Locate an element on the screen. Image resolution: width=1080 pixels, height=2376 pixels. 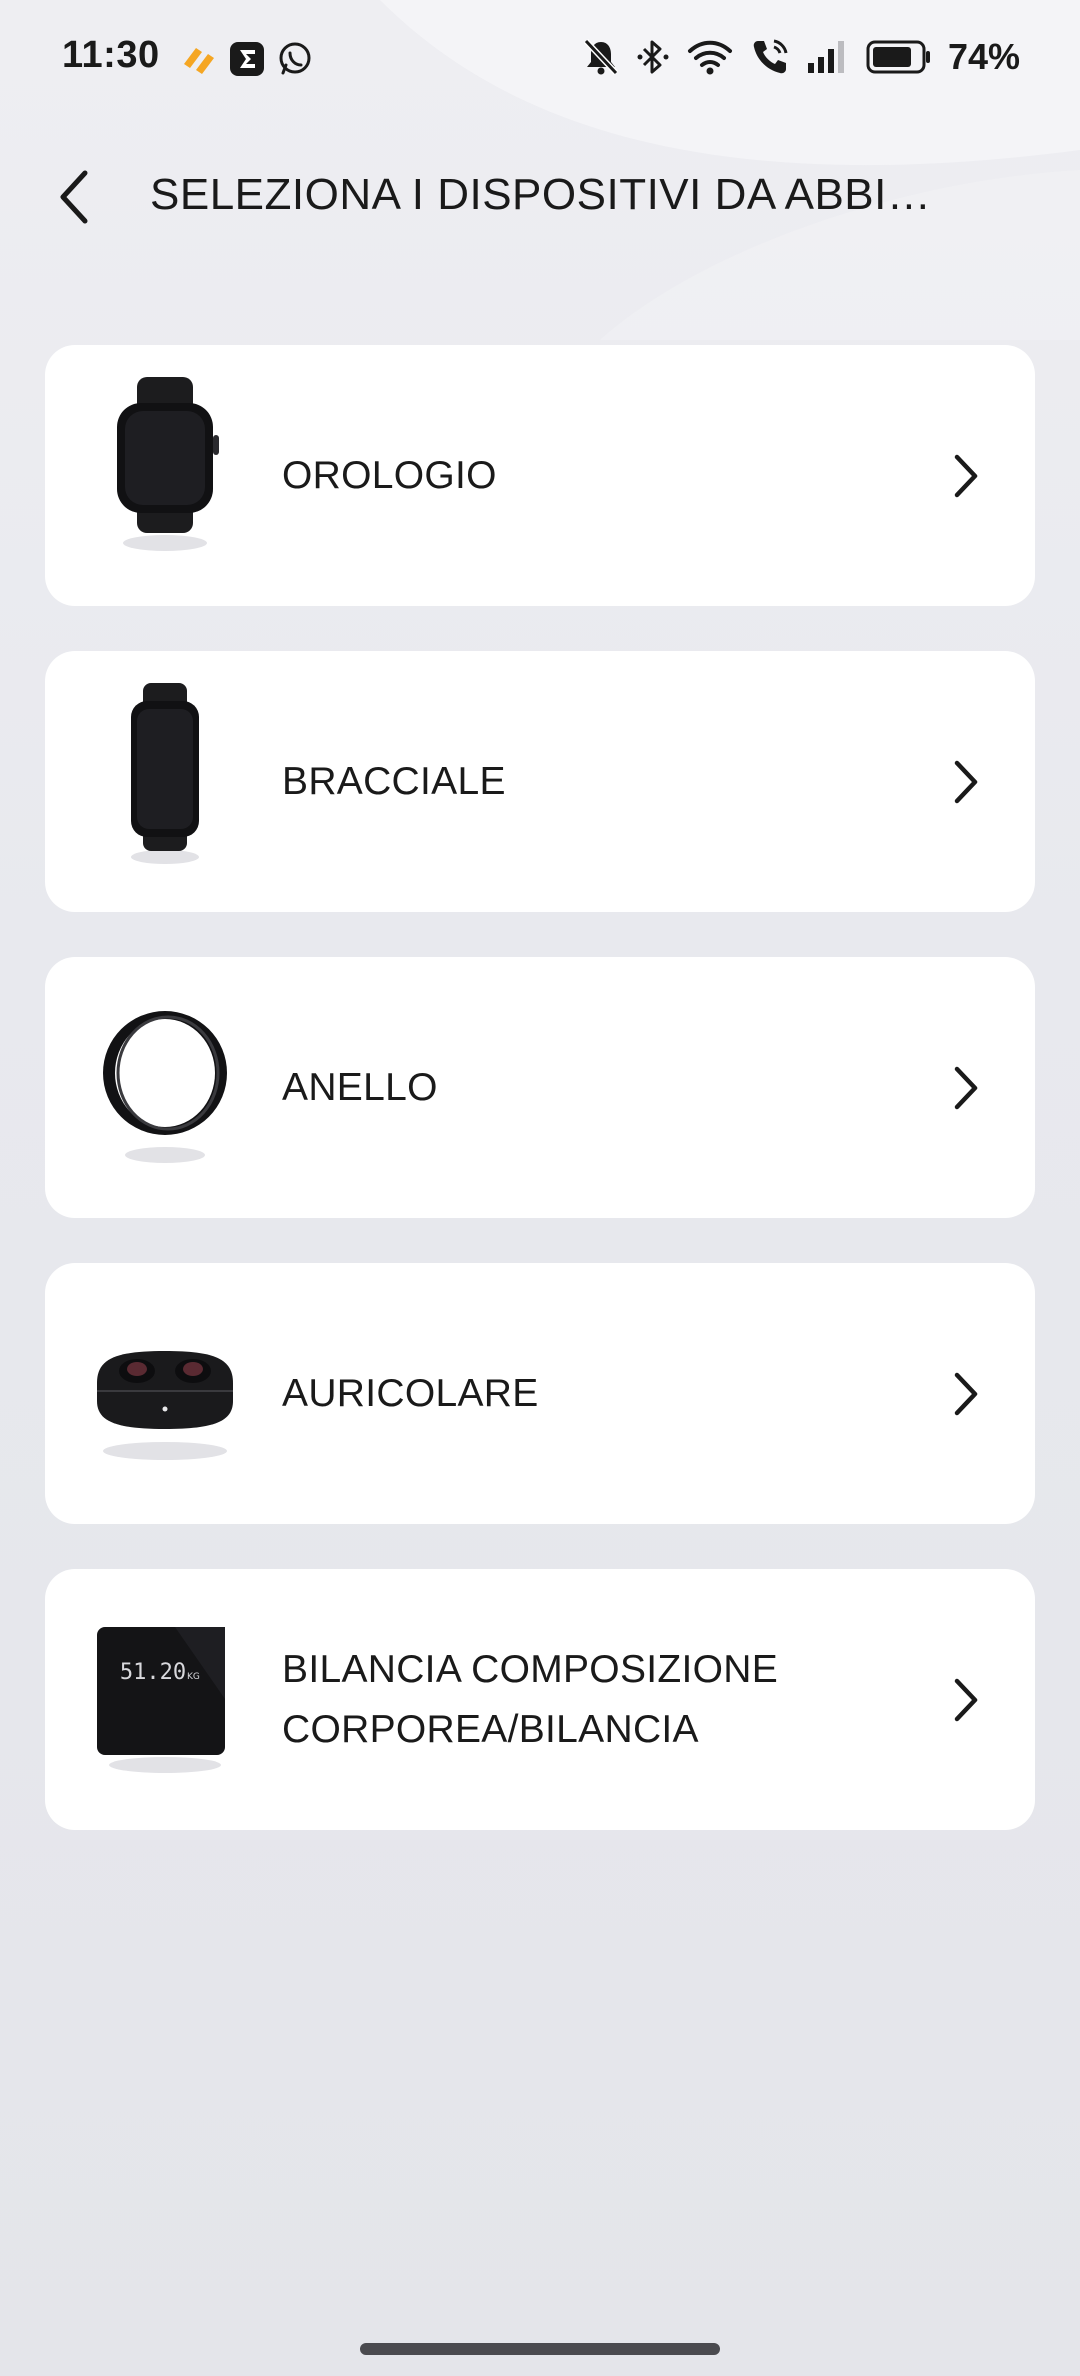
battery-icon is located at coordinates (898, 57).